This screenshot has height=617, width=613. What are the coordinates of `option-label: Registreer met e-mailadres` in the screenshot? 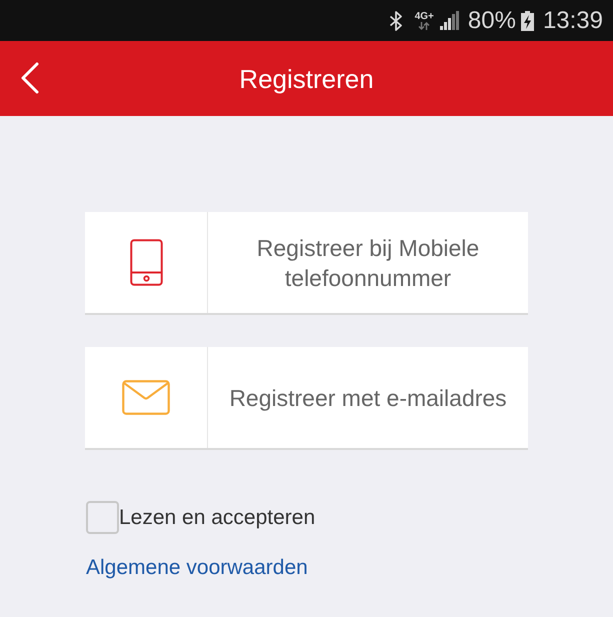 It's located at (368, 398).